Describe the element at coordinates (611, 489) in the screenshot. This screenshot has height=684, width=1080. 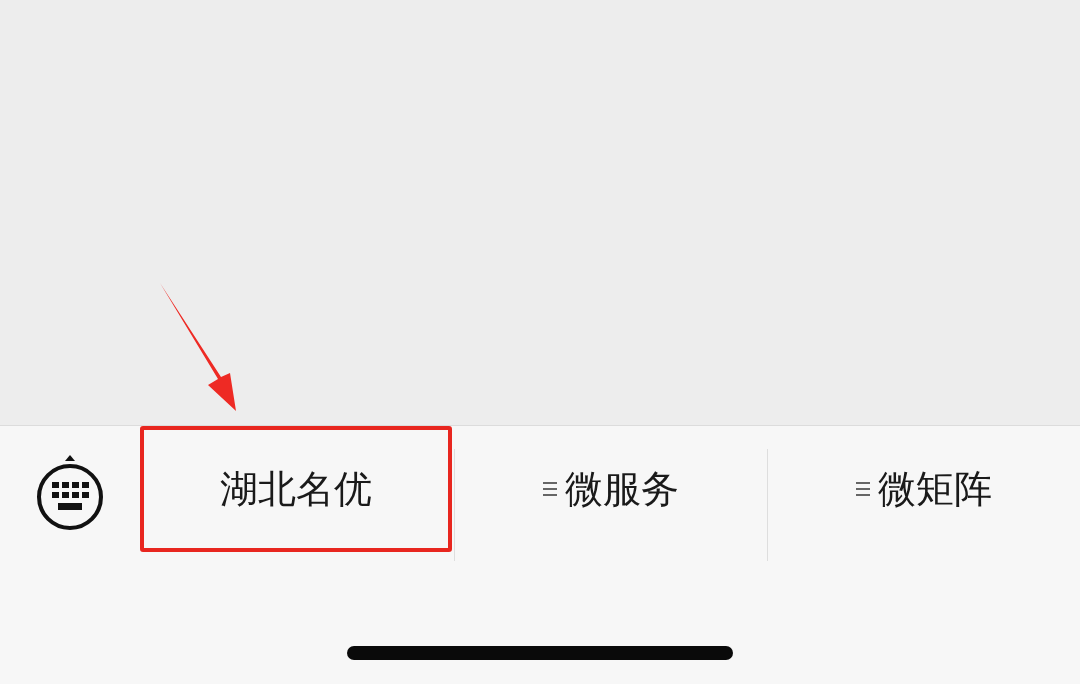
I see `menu-item: 微服务` at that location.